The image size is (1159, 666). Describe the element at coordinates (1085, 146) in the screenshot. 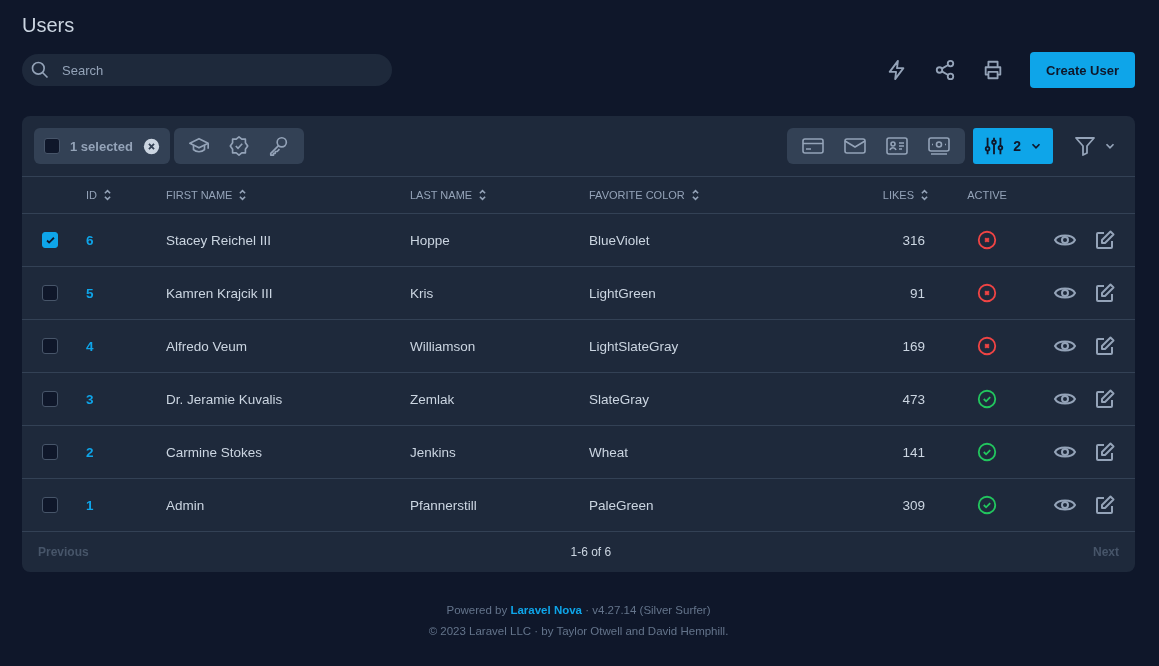

I see `filter-icon` at that location.